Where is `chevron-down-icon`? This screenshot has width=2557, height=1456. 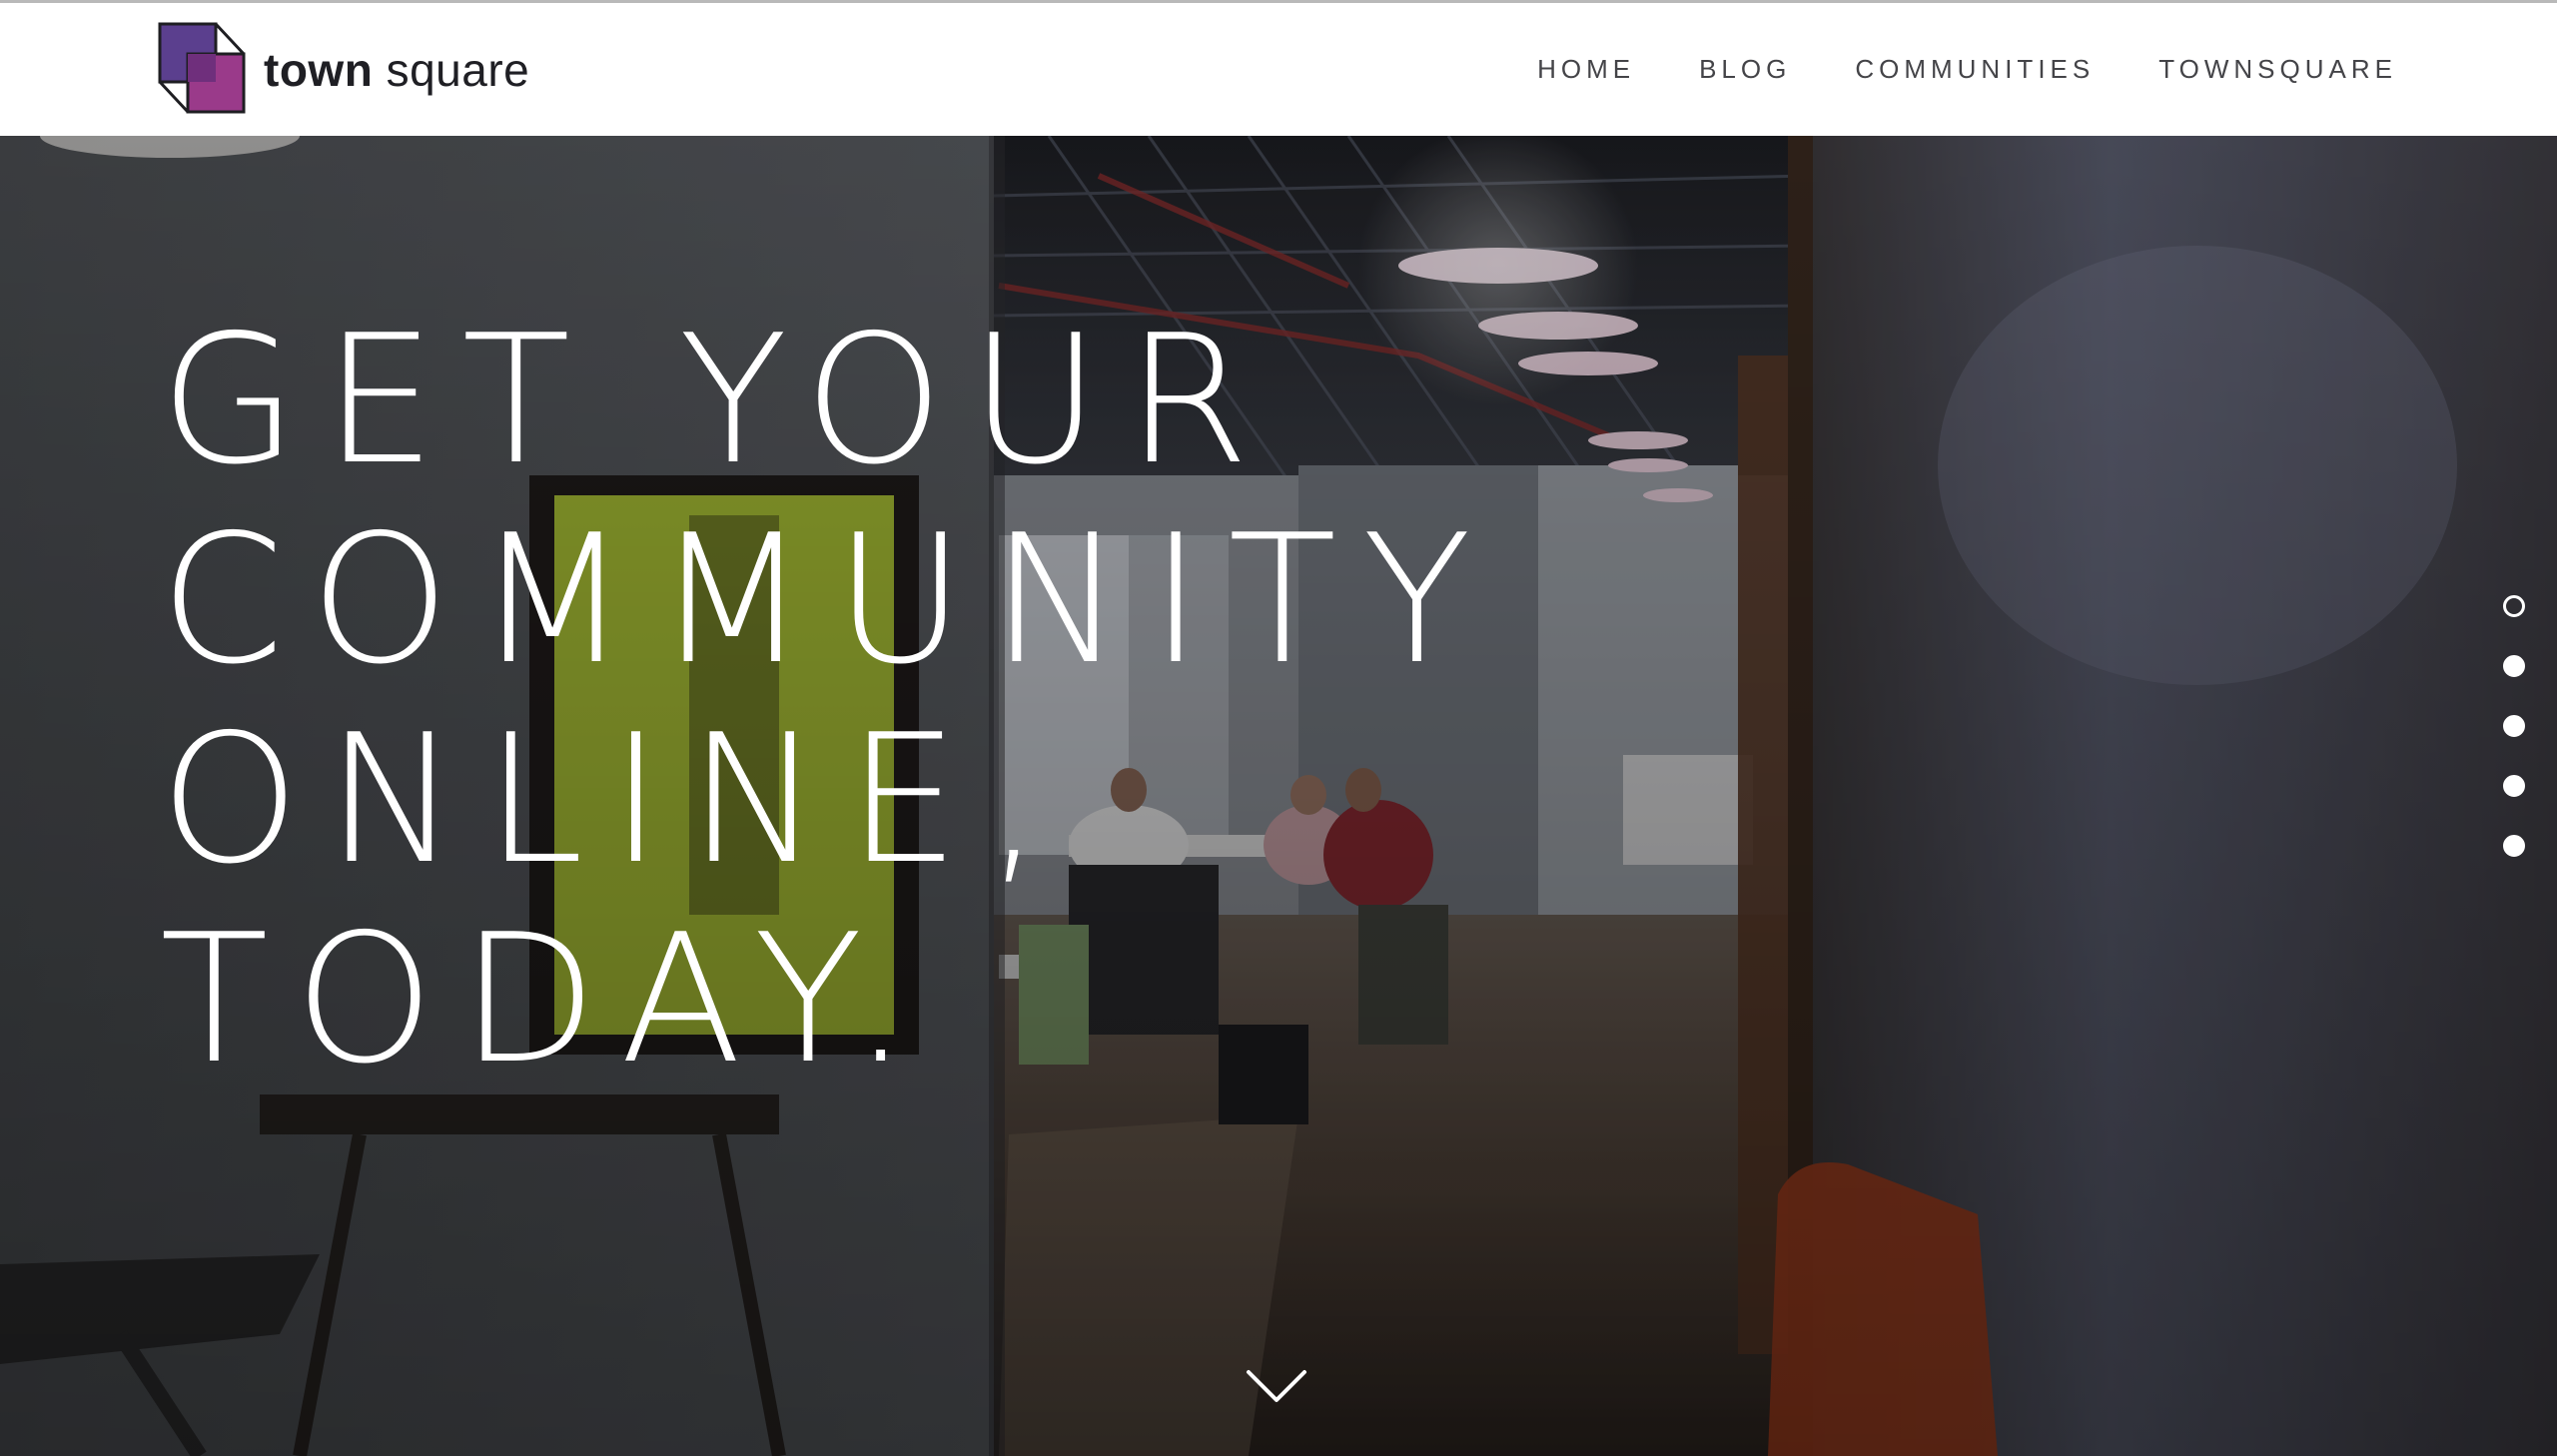
chevron-down-icon is located at coordinates (1276, 1386).